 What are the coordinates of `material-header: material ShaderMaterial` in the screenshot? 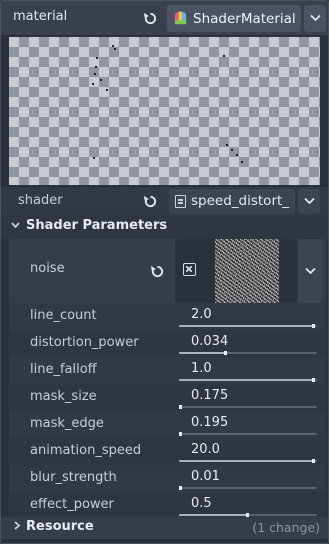 It's located at (164, 18).